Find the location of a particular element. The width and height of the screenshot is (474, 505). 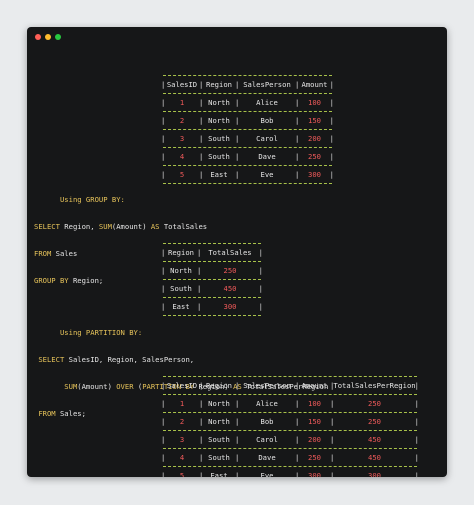

table-header-row: SalesIDRegionSalesPersonAmount is located at coordinates (247, 84).